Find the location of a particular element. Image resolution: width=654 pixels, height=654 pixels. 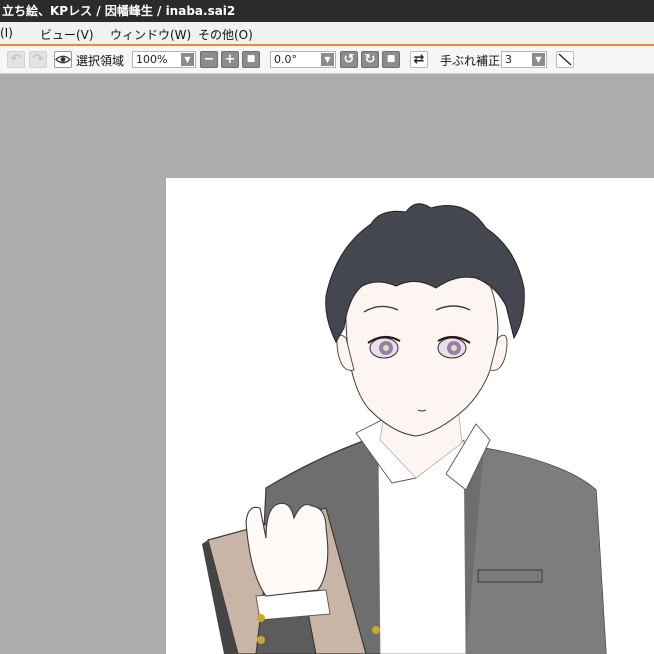

zoom-reset-icon: ■ is located at coordinates (251, 59).